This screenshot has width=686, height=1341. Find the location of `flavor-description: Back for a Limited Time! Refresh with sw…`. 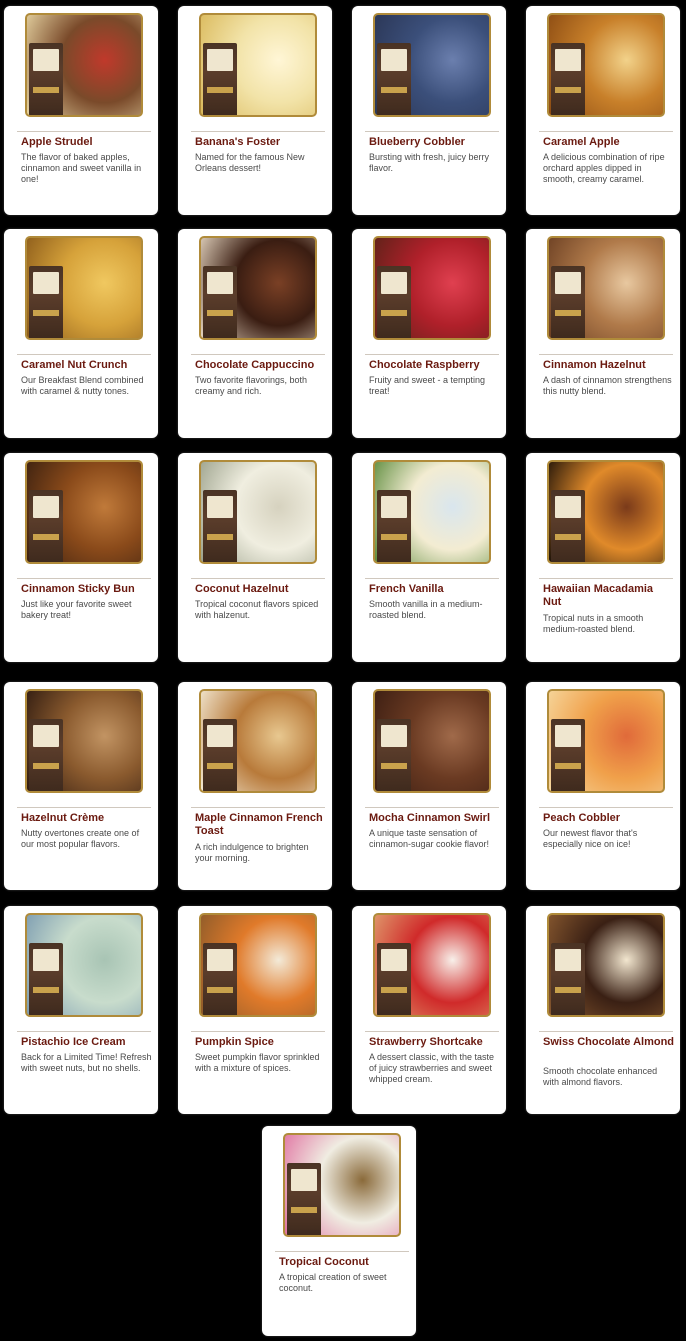

flavor-description: Back for a Limited Time! Refresh with sw… is located at coordinates (86, 1062).